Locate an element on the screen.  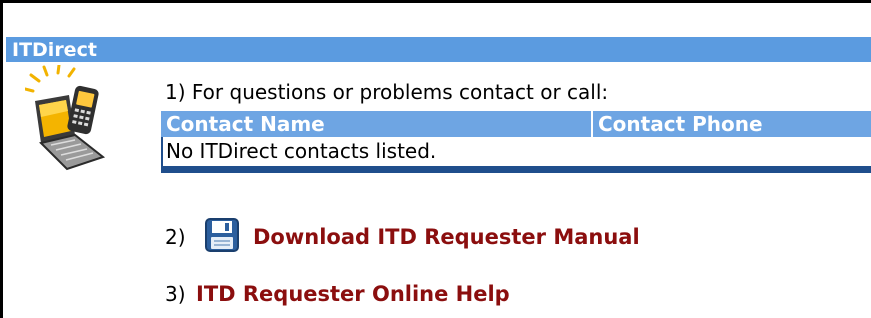
contacts-table-body: No ITDirect contacts listed. is located at coordinates (516, 155).